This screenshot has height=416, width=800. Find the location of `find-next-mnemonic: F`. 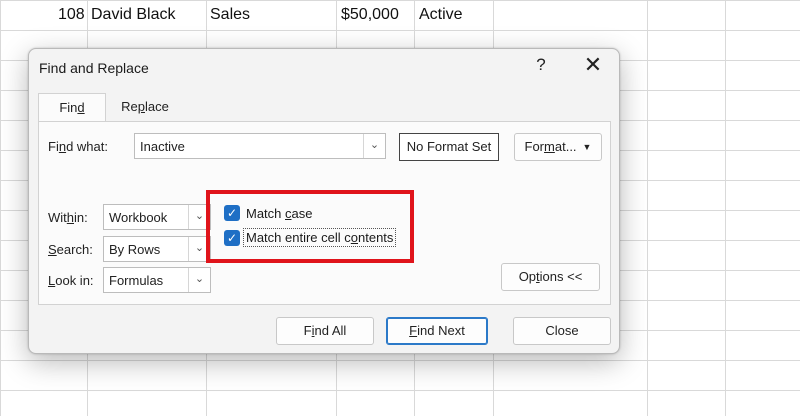

find-next-mnemonic: F is located at coordinates (413, 330).